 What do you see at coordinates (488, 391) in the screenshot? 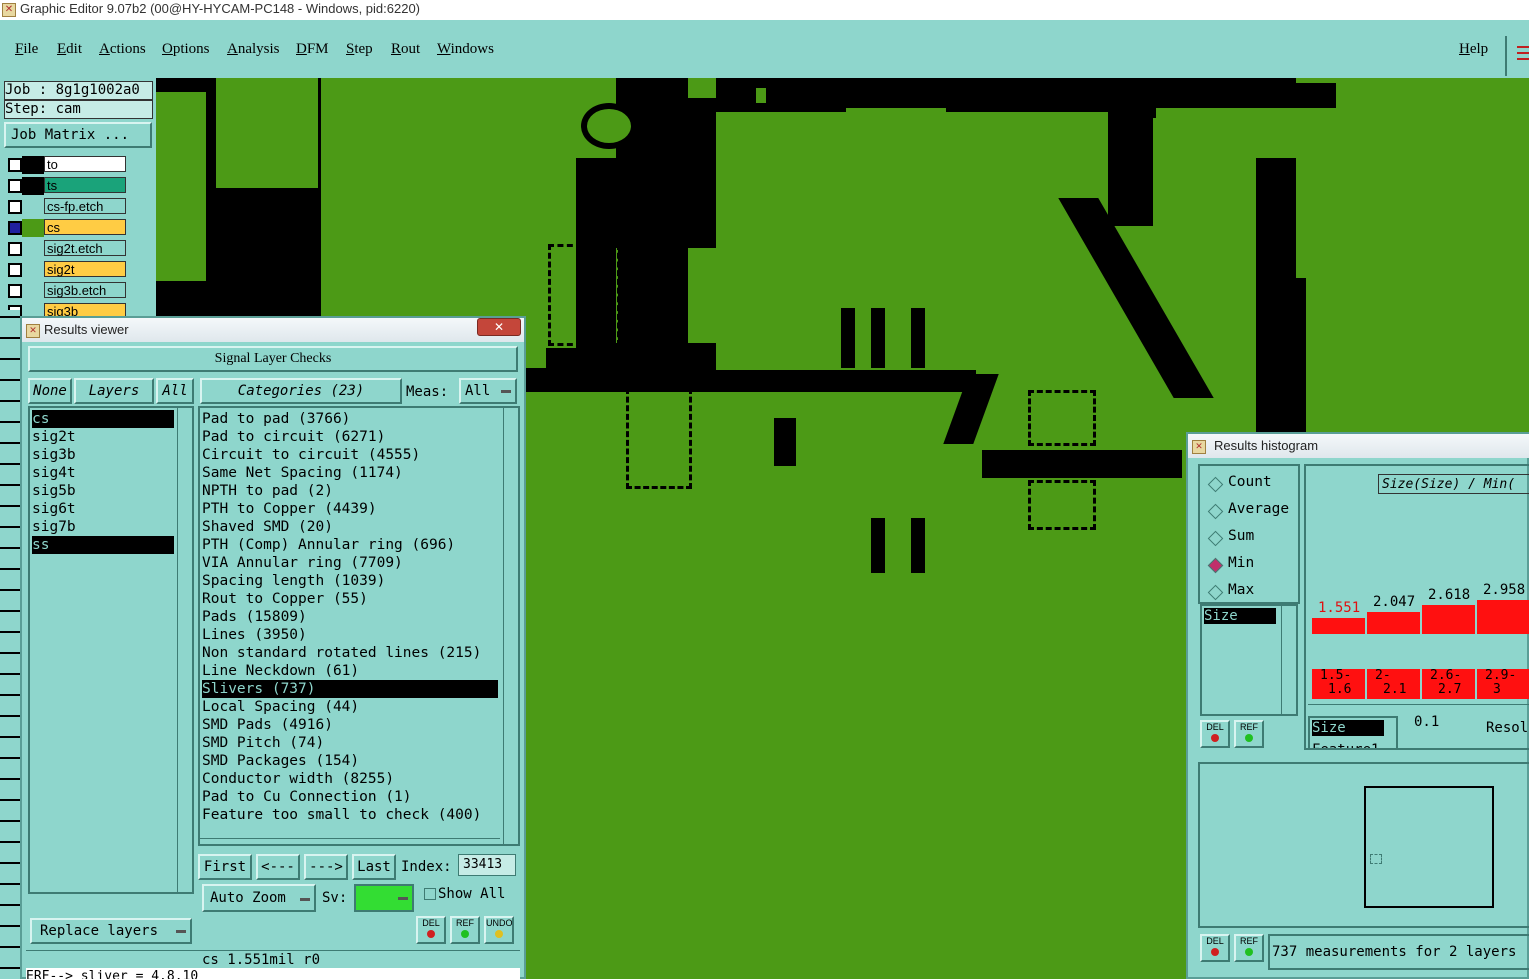
I see `meas-dropdown: All` at bounding box center [488, 391].